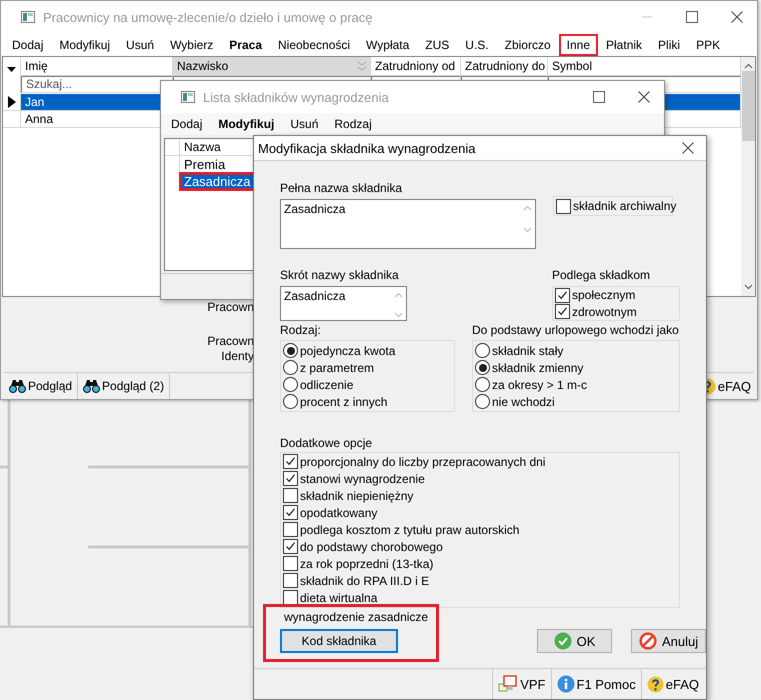 Image resolution: width=761 pixels, height=700 pixels. What do you see at coordinates (356, 617) in the screenshot?
I see `code-caption: wynagrodzenie zasadnicze` at bounding box center [356, 617].